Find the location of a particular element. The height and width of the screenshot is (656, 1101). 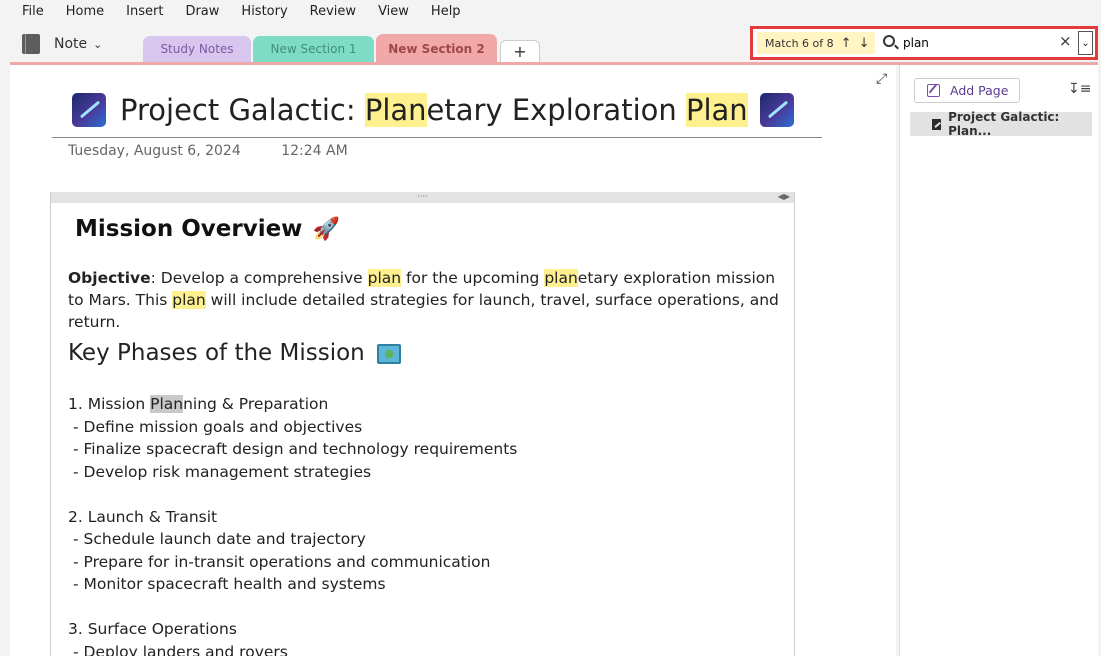

list-item: - Define mission goals and objectives is located at coordinates (218, 426).